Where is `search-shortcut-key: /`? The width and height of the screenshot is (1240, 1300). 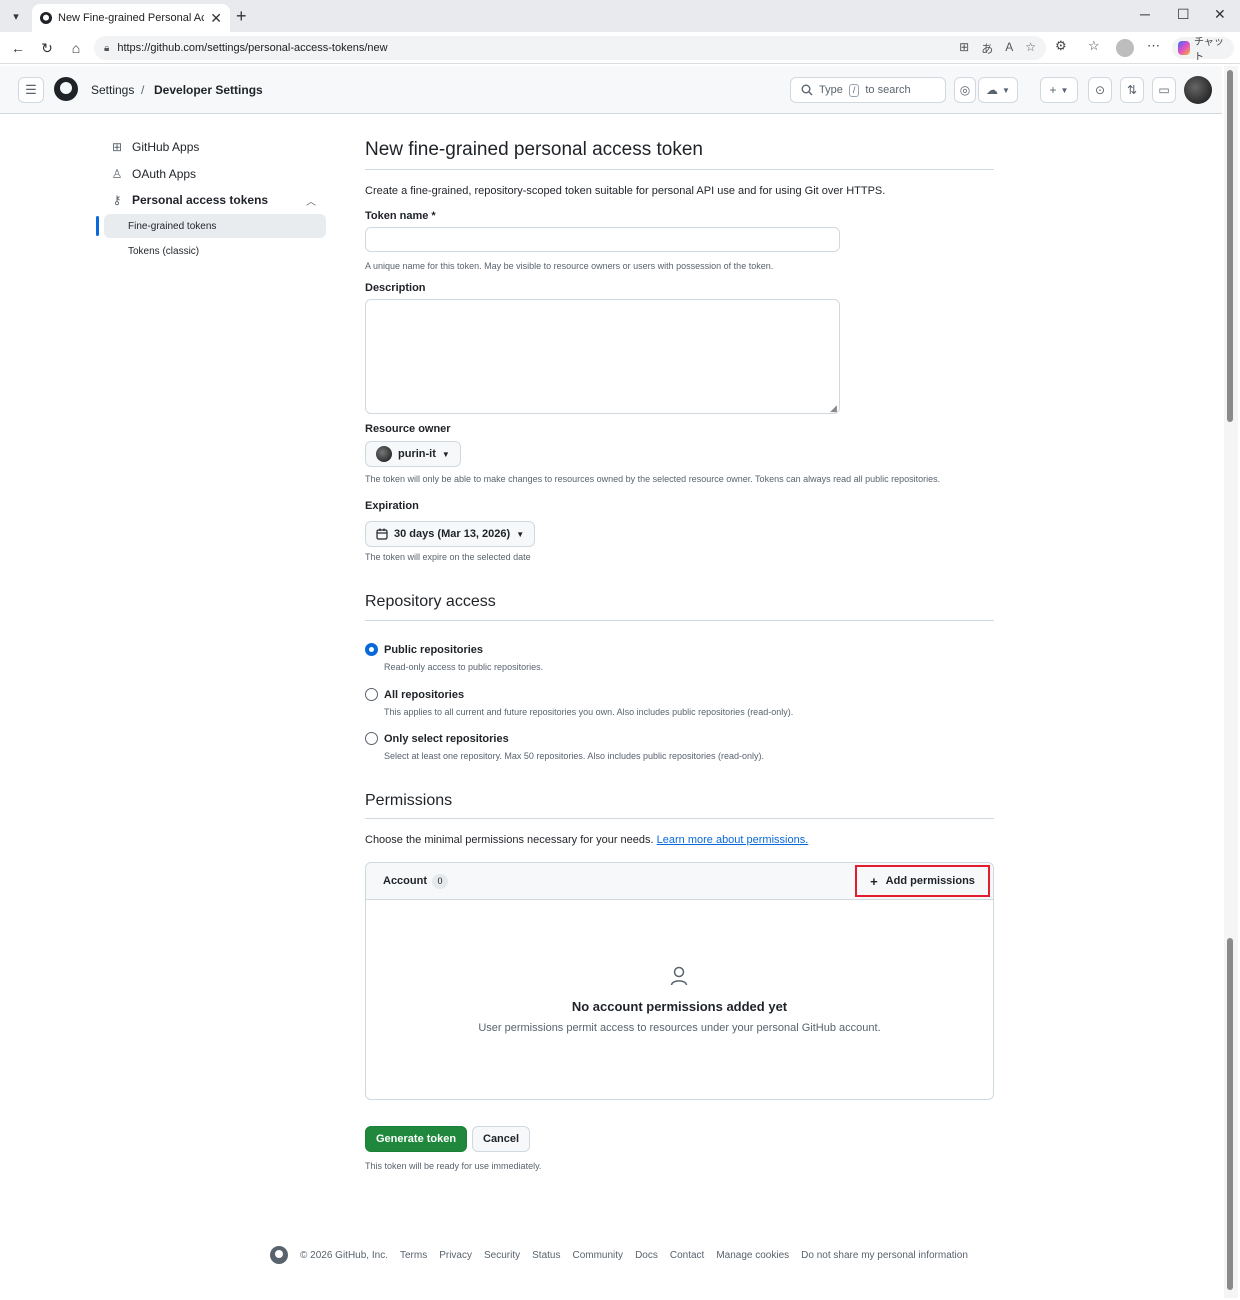 search-shortcut-key: / is located at coordinates (854, 90).